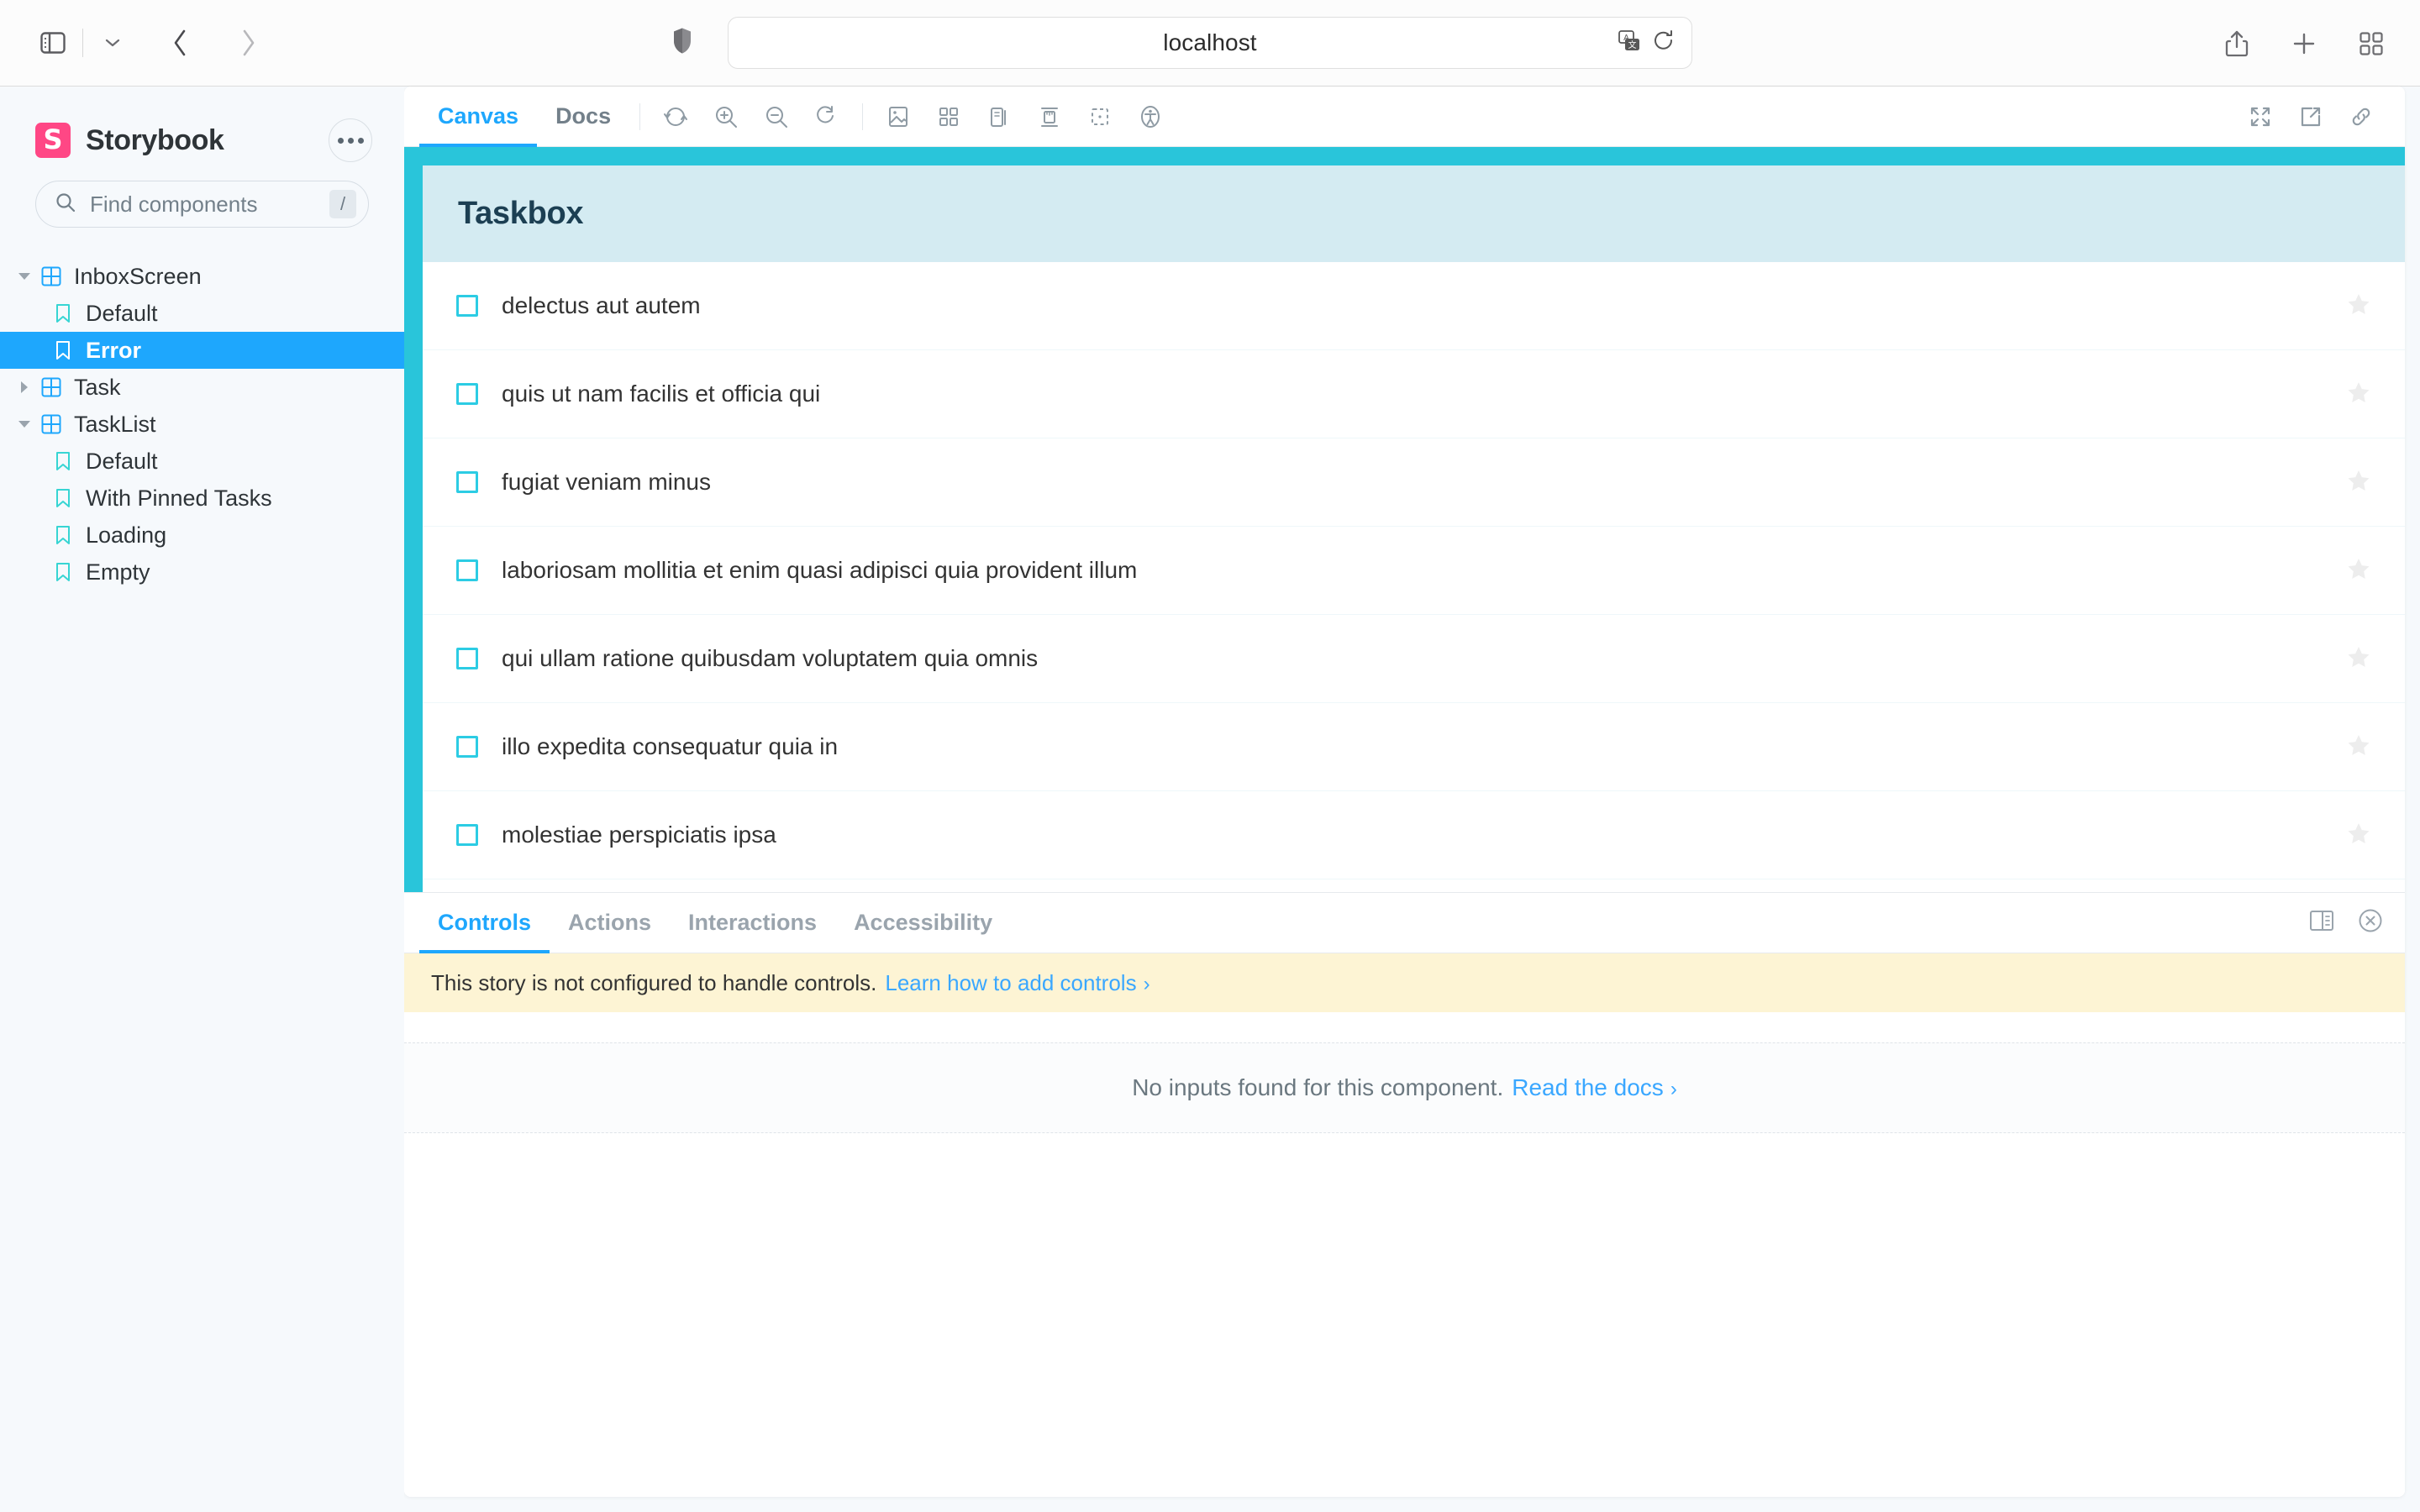  I want to click on panel-position-icon, so click(2322, 923).